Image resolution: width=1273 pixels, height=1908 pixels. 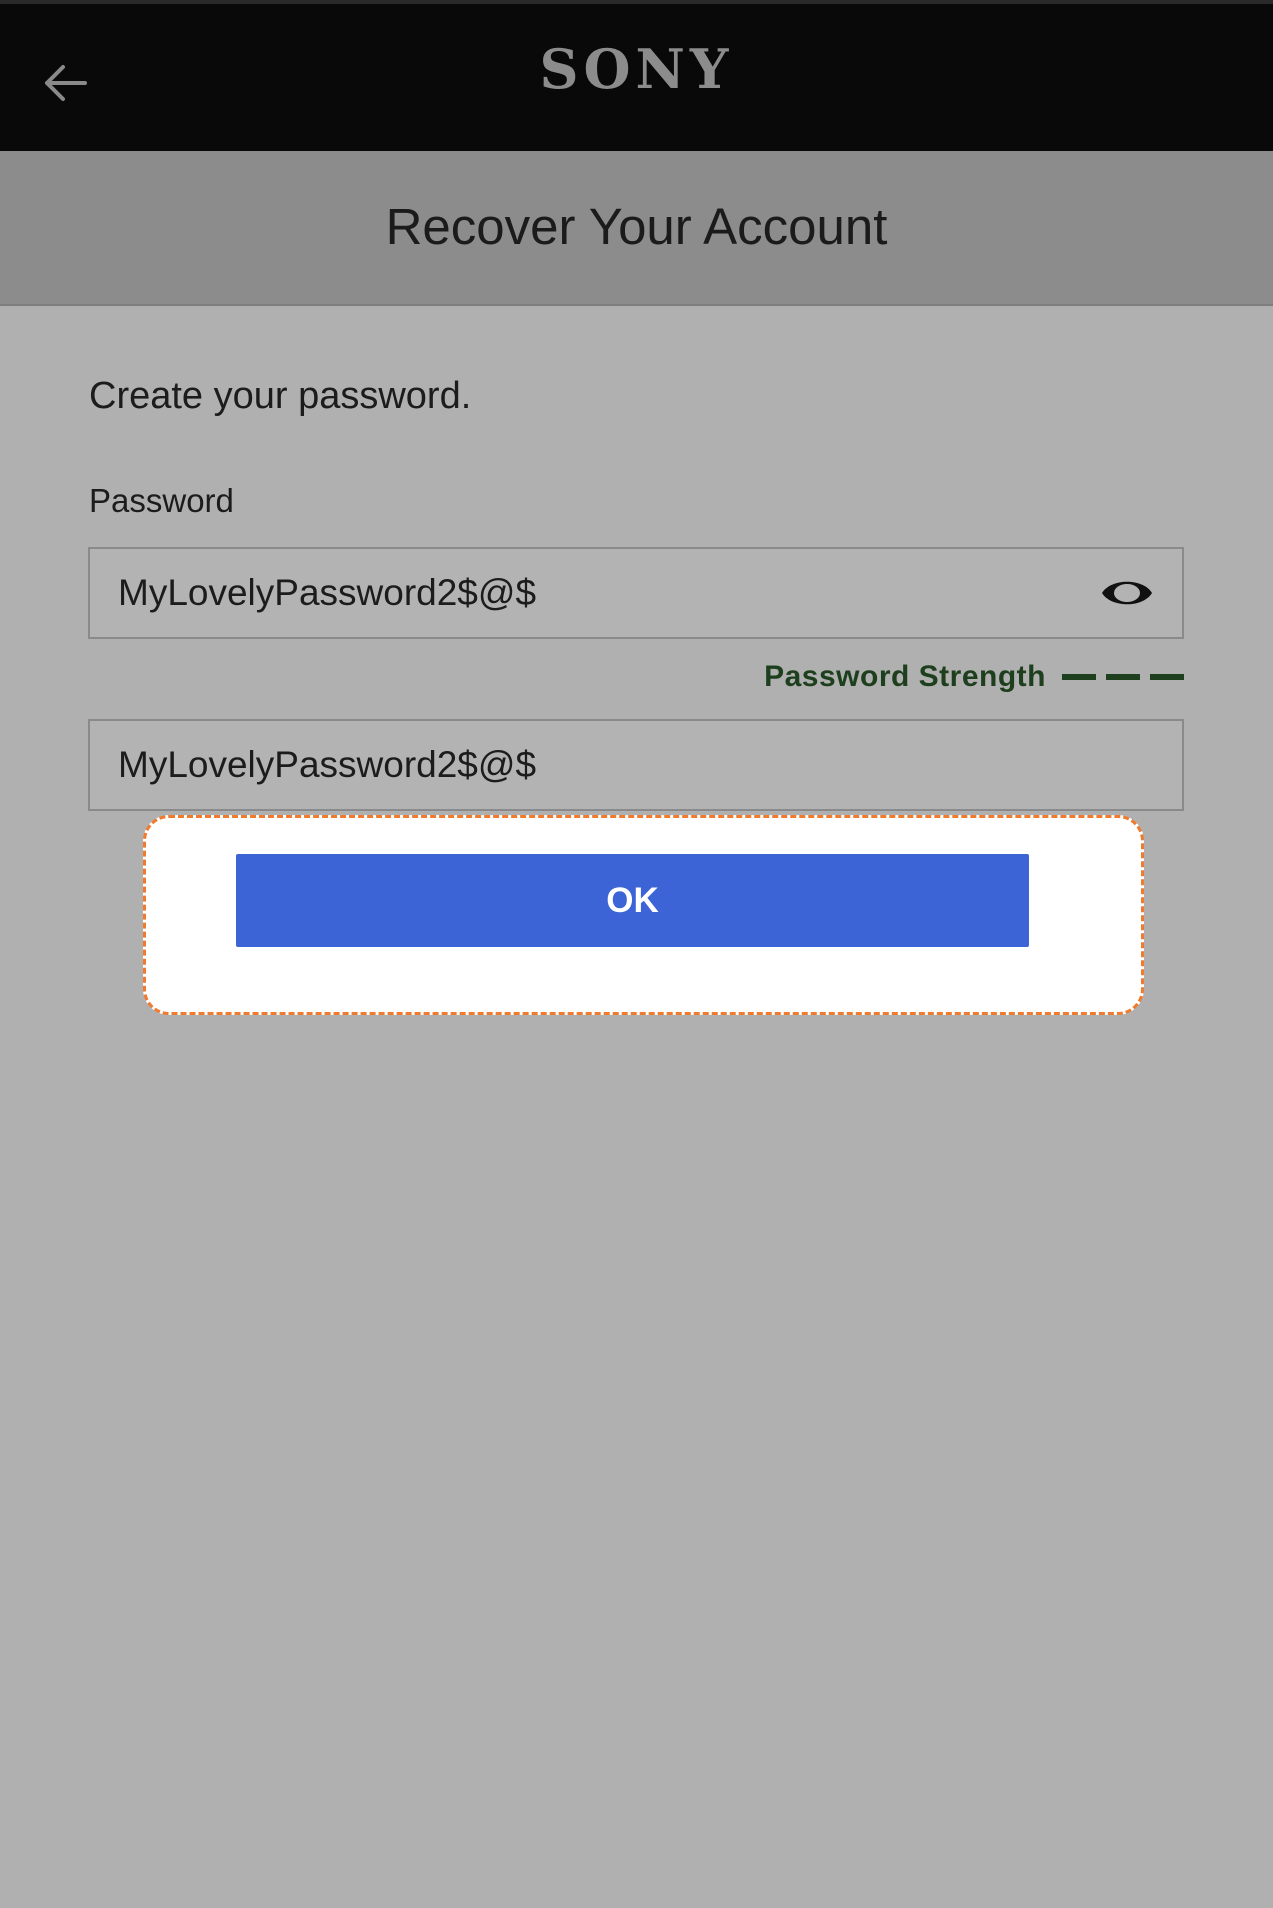 What do you see at coordinates (636, 765) in the screenshot?
I see `confirm-password-input: MyLovelyPassword2$@$` at bounding box center [636, 765].